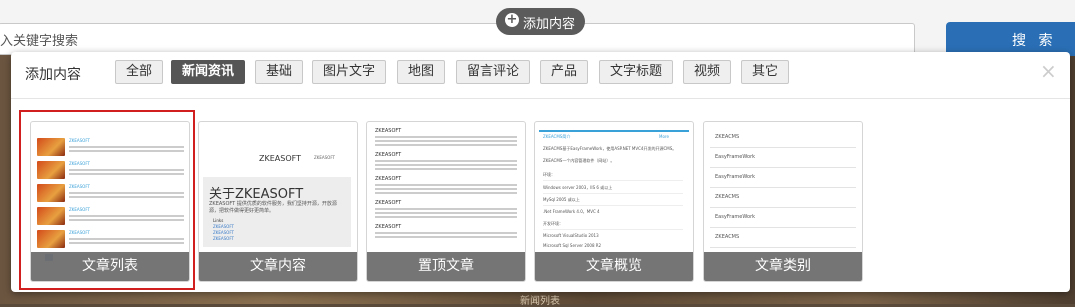 The image size is (1075, 307). I want to click on preview-line: 环境：, so click(549, 174).